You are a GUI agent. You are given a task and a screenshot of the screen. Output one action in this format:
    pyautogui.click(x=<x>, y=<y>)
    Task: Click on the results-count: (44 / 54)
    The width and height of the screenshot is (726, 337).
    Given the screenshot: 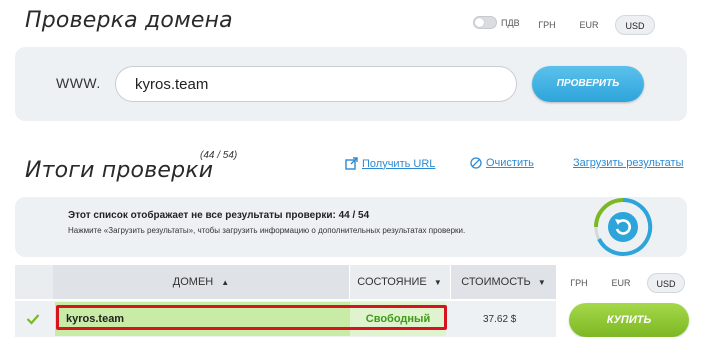 What is the action you would take?
    pyautogui.click(x=219, y=155)
    